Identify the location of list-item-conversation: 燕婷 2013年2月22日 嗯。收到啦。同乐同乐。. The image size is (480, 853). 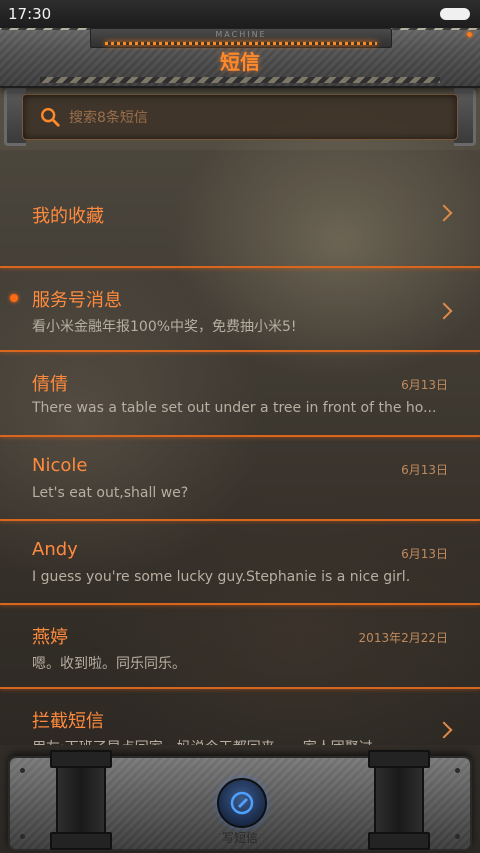
(240, 647).